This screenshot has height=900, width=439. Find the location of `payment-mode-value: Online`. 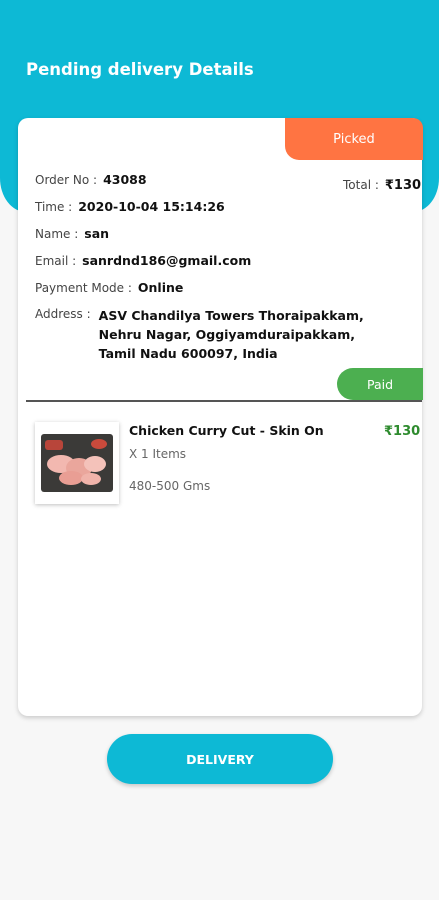

payment-mode-value: Online is located at coordinates (160, 287).